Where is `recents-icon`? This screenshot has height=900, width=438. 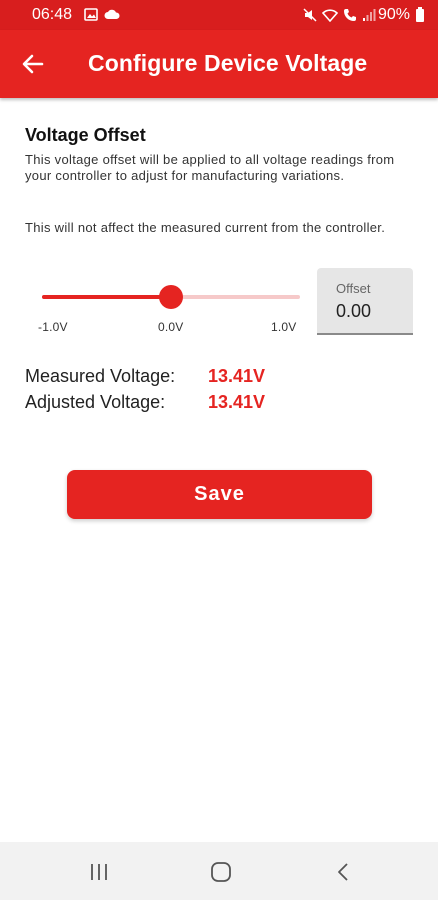
recents-icon is located at coordinates (99, 872).